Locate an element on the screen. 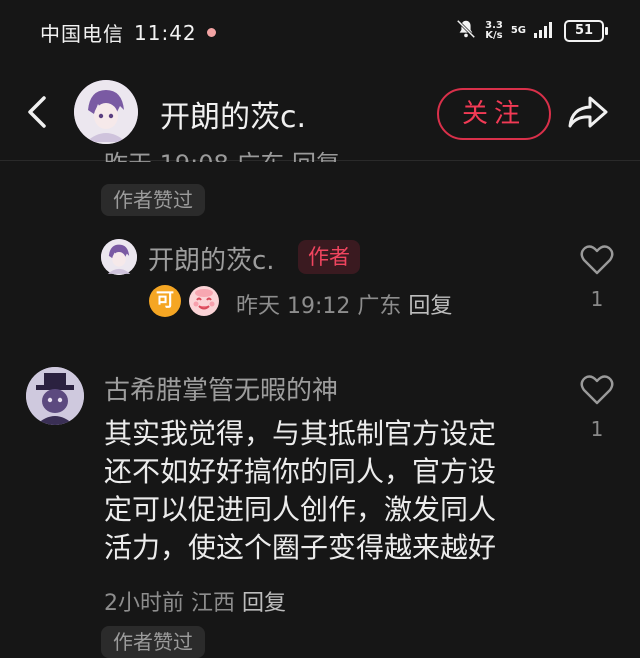  previous-reply-meta-text: 昨天 19:08 广东 回复 is located at coordinates (304, 153).